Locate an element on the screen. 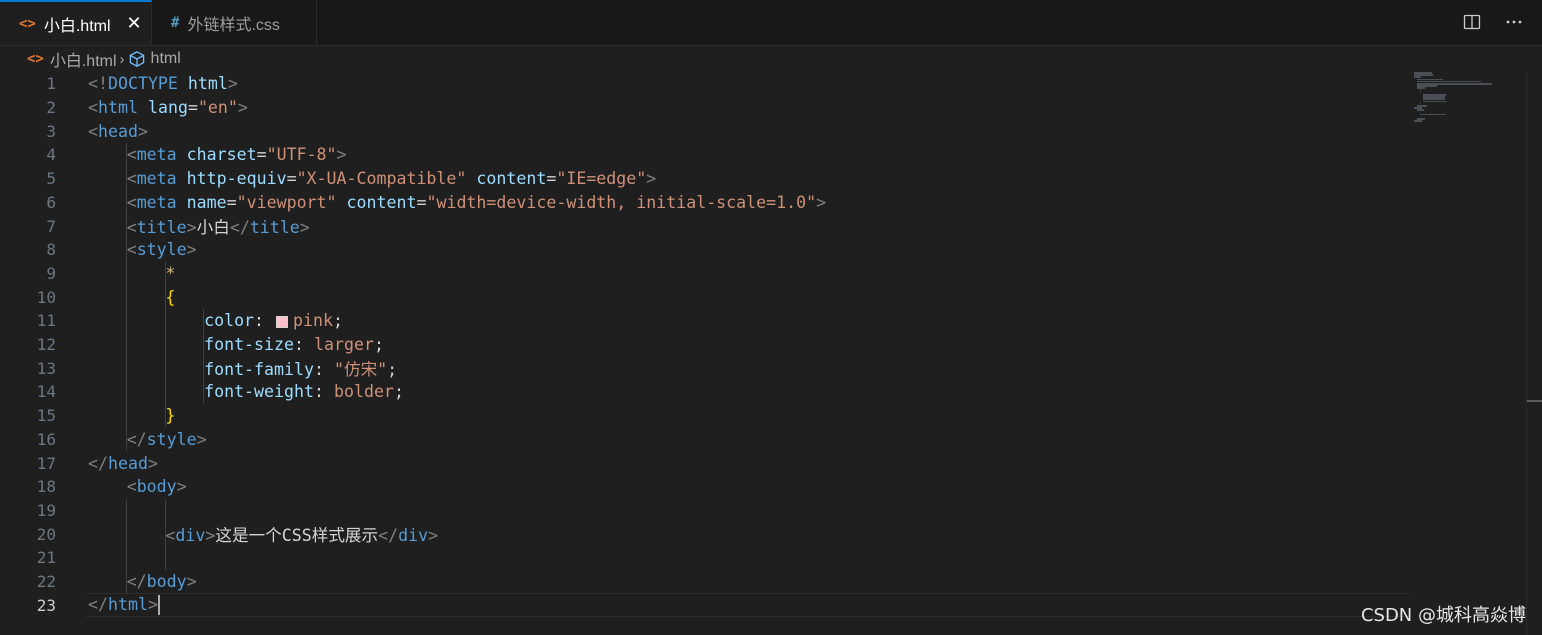 This screenshot has height=635, width=1542. code-line: 10 { is located at coordinates (705, 297).